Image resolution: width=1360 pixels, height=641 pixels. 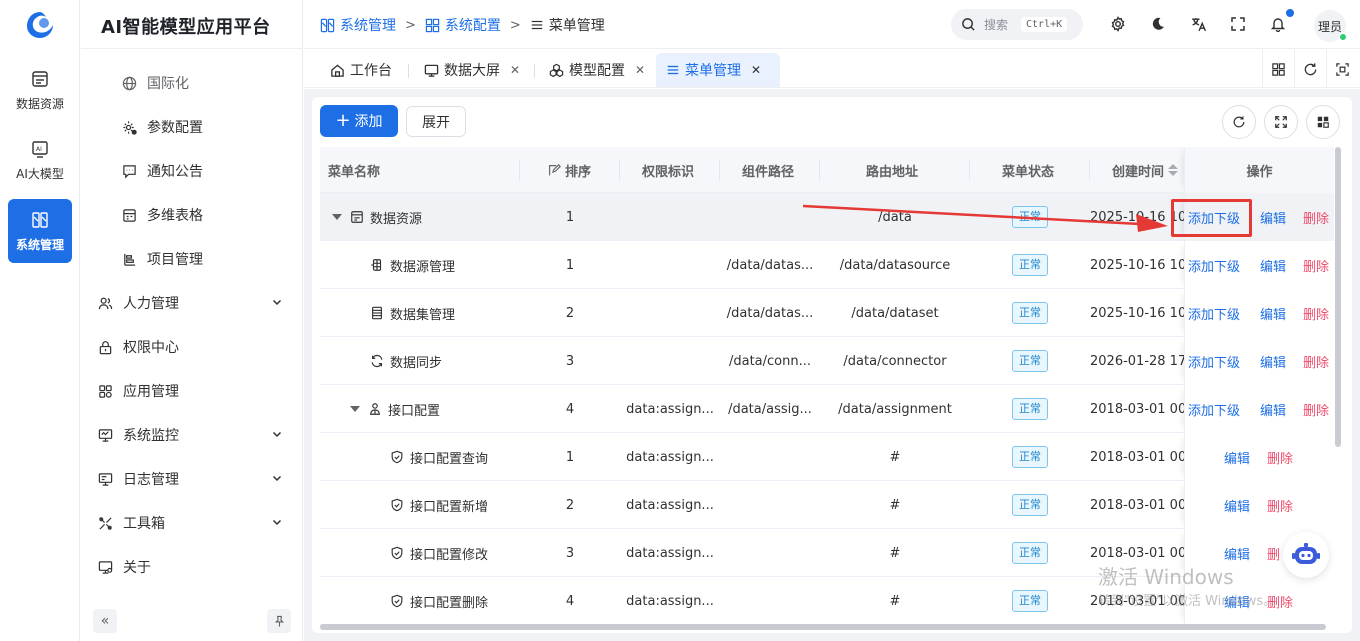 What do you see at coordinates (358, 25) in the screenshot?
I see `breadcrumb-item: 系统管理` at bounding box center [358, 25].